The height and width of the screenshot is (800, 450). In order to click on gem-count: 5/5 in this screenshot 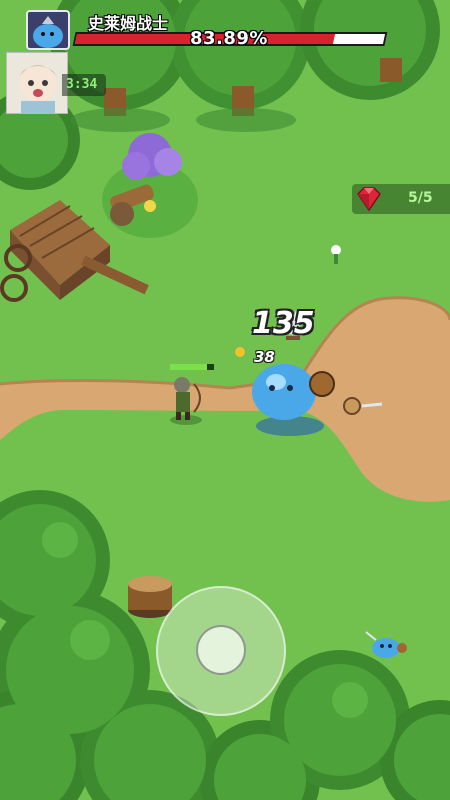, I will do `click(420, 198)`.